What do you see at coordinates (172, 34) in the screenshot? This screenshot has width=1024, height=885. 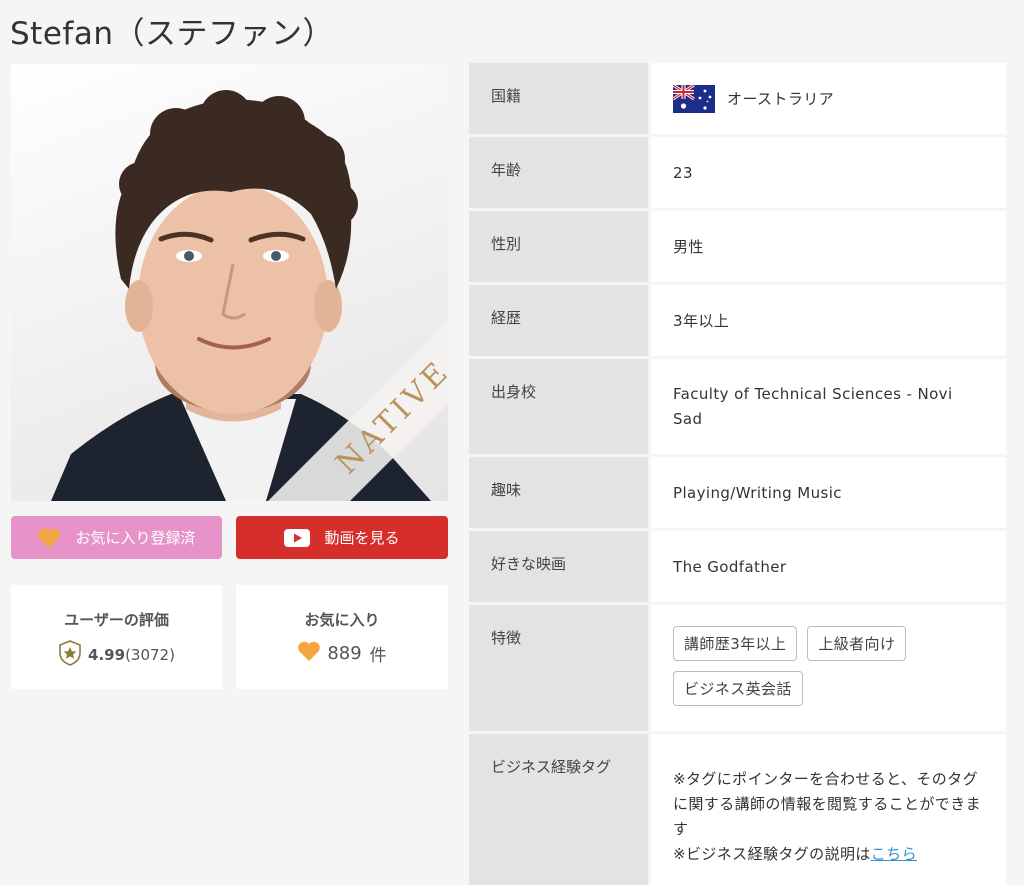 I see `page-title: Stefan（ステファン）` at bounding box center [172, 34].